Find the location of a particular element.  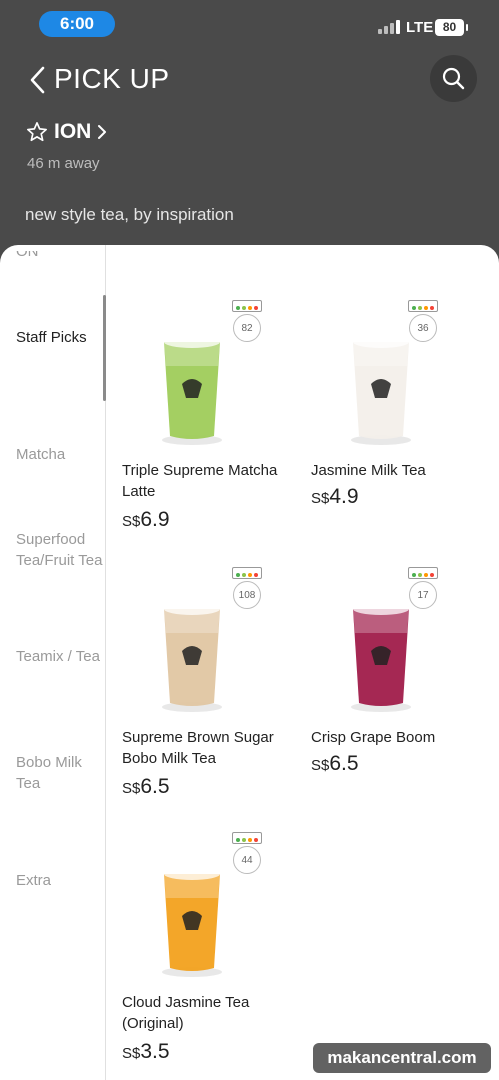

category-item-matcha: Matcha is located at coordinates (60, 454).